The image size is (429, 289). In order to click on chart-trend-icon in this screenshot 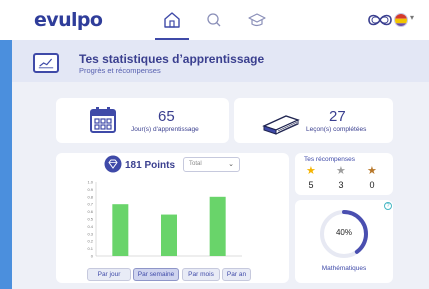, I will do `click(46, 63)`.